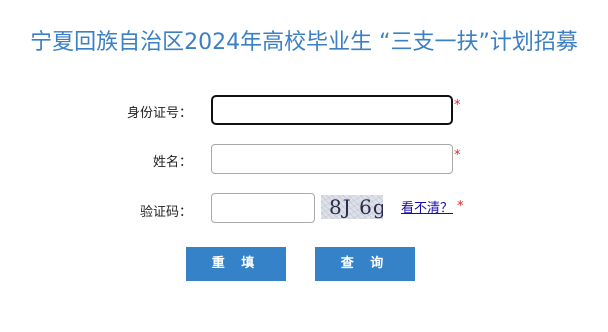 This screenshot has width=608, height=332. What do you see at coordinates (365, 264) in the screenshot?
I see `query-button: 查 询` at bounding box center [365, 264].